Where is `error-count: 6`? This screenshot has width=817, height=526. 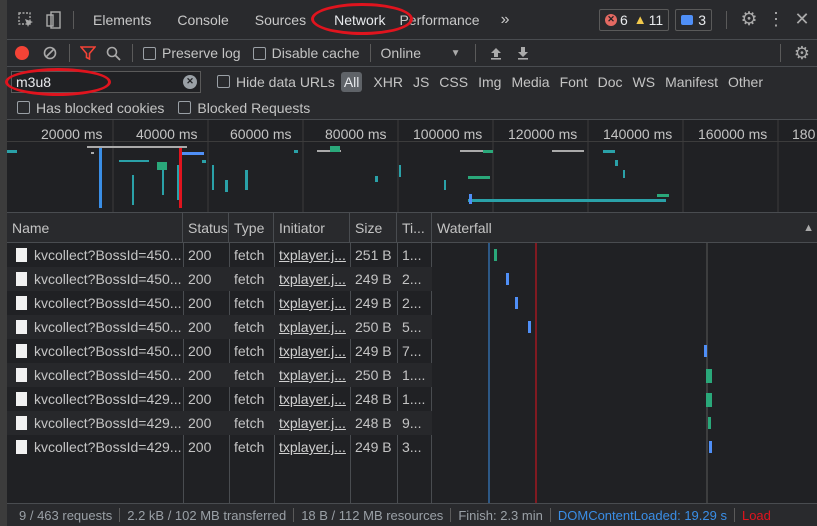 error-count: 6 is located at coordinates (623, 19).